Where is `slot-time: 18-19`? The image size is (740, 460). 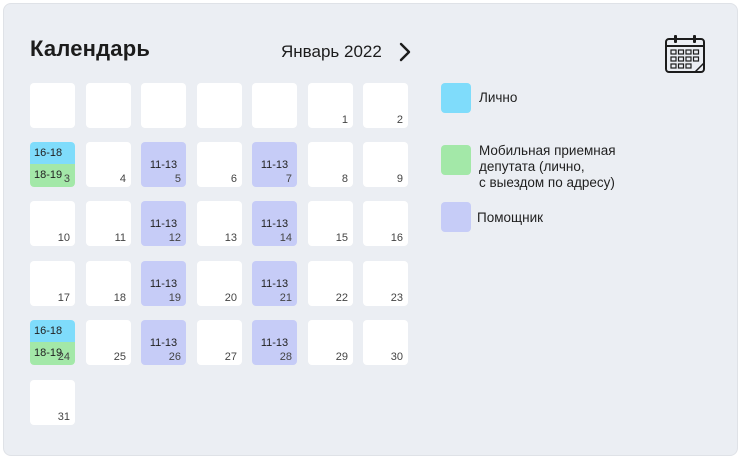
slot-time: 18-19 is located at coordinates (48, 175).